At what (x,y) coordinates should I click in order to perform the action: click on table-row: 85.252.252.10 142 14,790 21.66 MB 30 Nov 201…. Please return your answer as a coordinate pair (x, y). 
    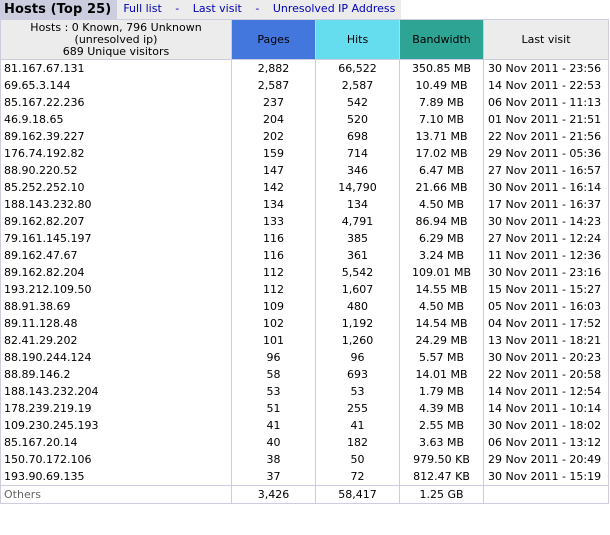
    Looking at the image, I should click on (304, 187).